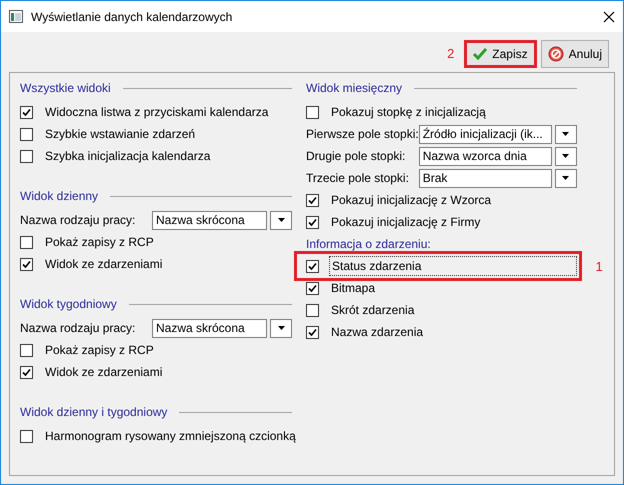 The height and width of the screenshot is (485, 624). I want to click on checkbox-label: Status zdarzenia, so click(453, 266).